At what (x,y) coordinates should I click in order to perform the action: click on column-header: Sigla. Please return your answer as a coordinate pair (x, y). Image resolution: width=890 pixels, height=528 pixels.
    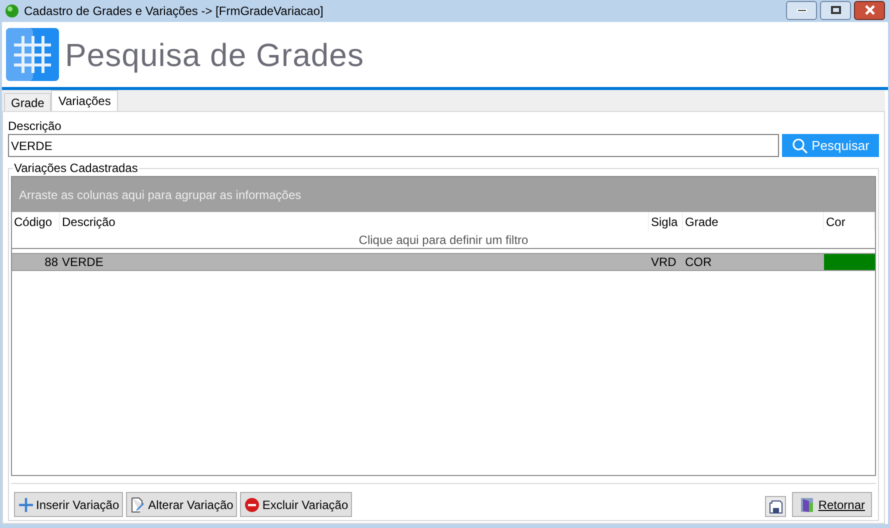
    Looking at the image, I should click on (666, 221).